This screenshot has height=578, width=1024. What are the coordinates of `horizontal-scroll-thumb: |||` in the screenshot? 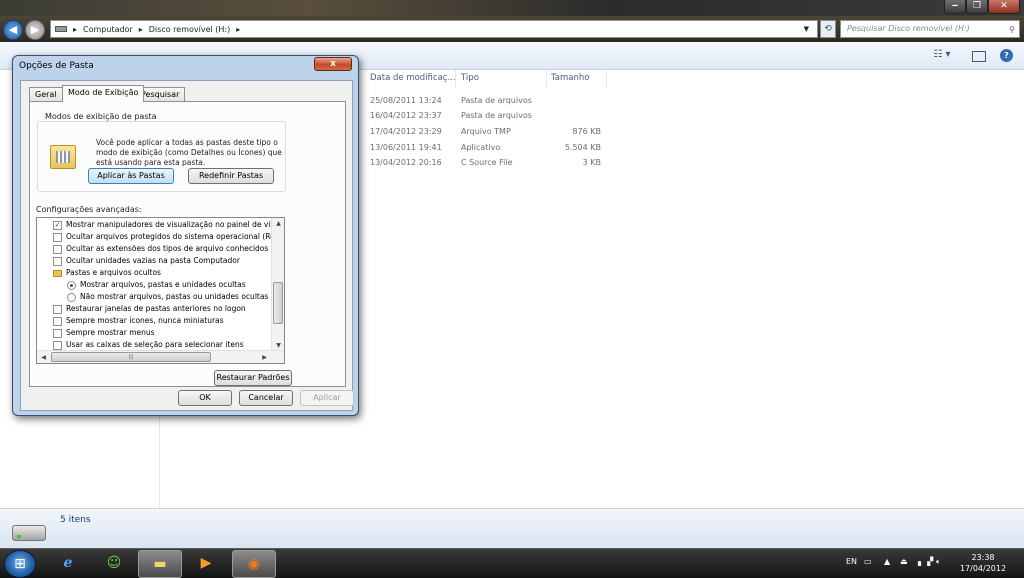 It's located at (131, 357).